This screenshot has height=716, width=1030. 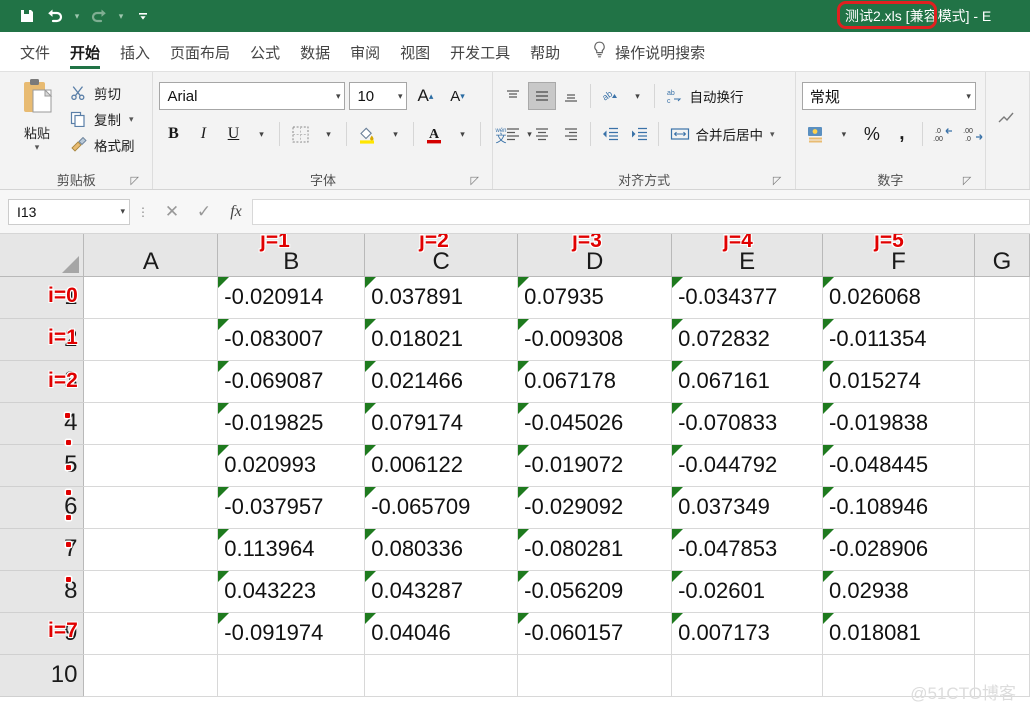 What do you see at coordinates (291, 549) in the screenshot?
I see `cell-b7: 0.113964` at bounding box center [291, 549].